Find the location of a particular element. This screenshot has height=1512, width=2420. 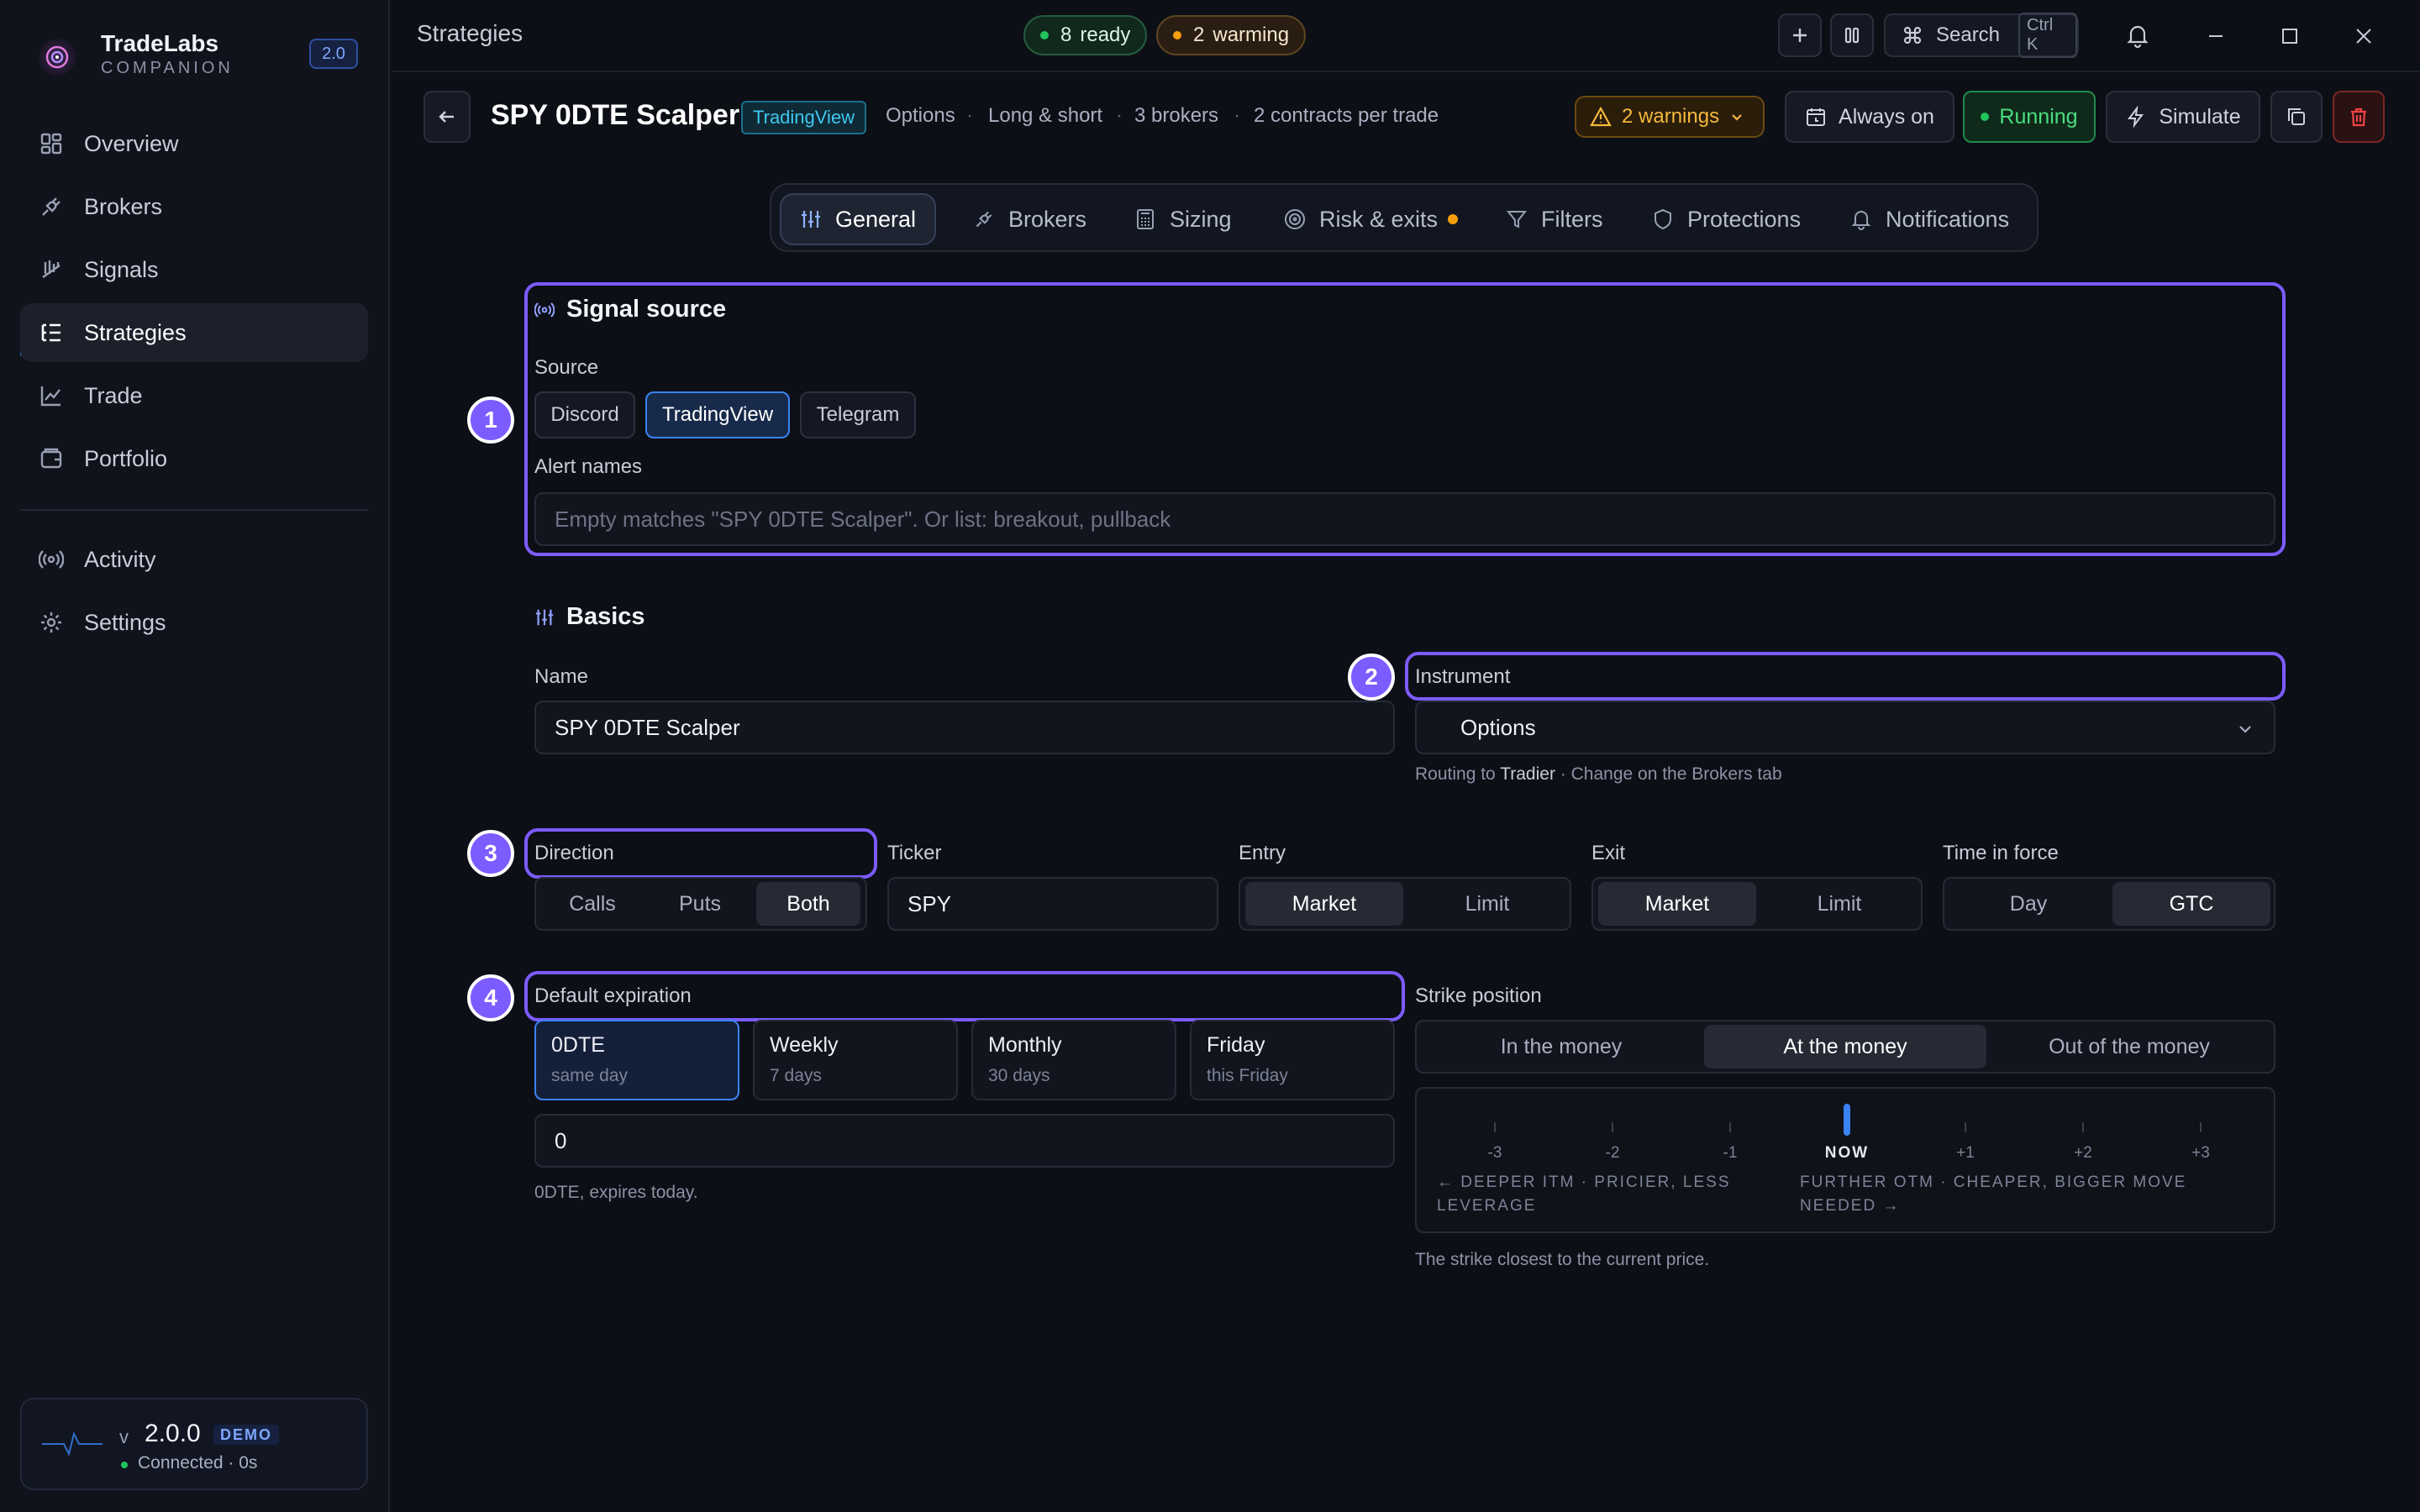

status-card: v 2.0.0 DEMO Connected · 0s is located at coordinates (194, 1444).